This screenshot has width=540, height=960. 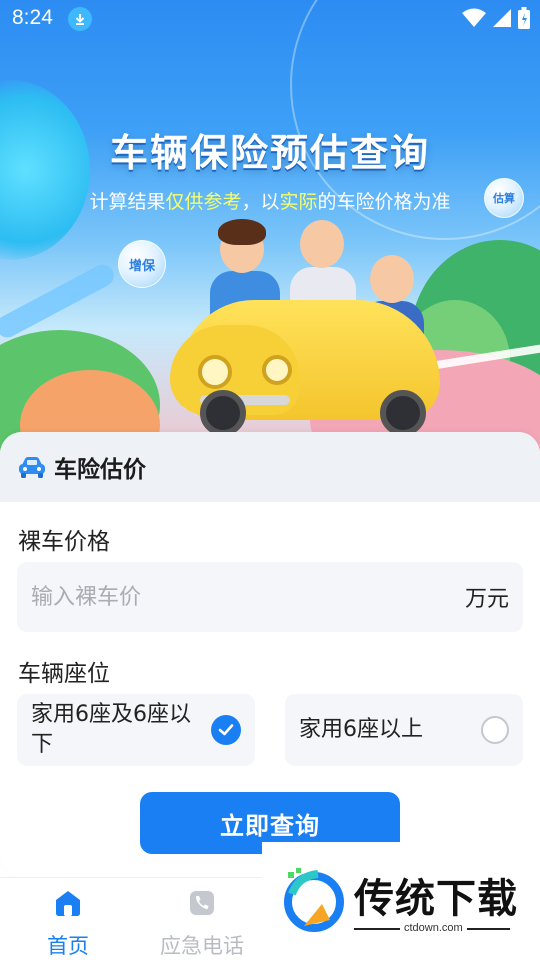 What do you see at coordinates (32, 17) in the screenshot?
I see `status-time: 8:24` at bounding box center [32, 17].